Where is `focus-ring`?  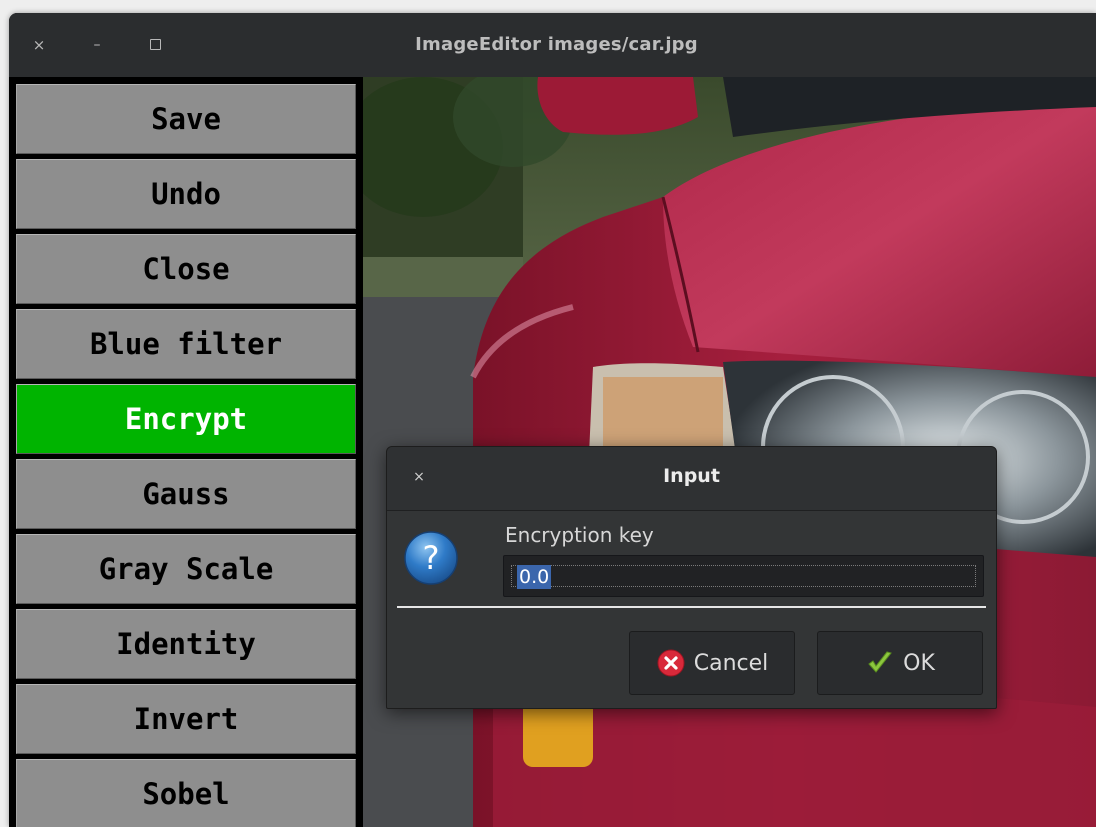
focus-ring is located at coordinates (743, 576).